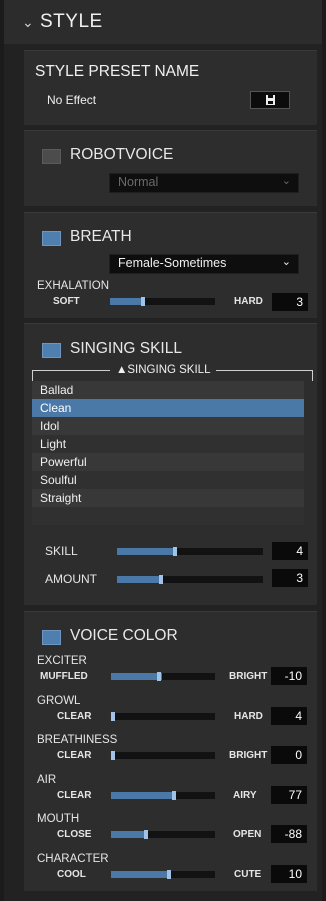  Describe the element at coordinates (71, 579) in the screenshot. I see `amount-label: AMOUNT` at that location.